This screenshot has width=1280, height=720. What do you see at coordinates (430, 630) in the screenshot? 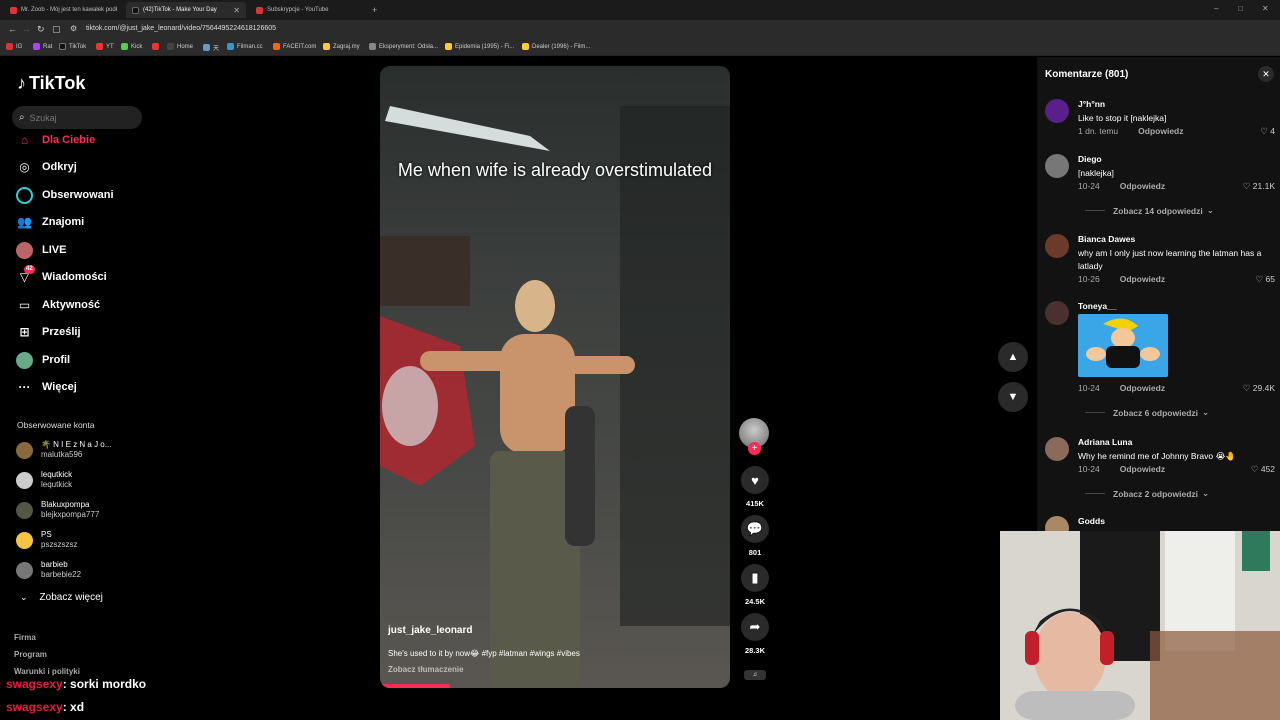
I see `video-author: just_jake_leonard` at bounding box center [430, 630].